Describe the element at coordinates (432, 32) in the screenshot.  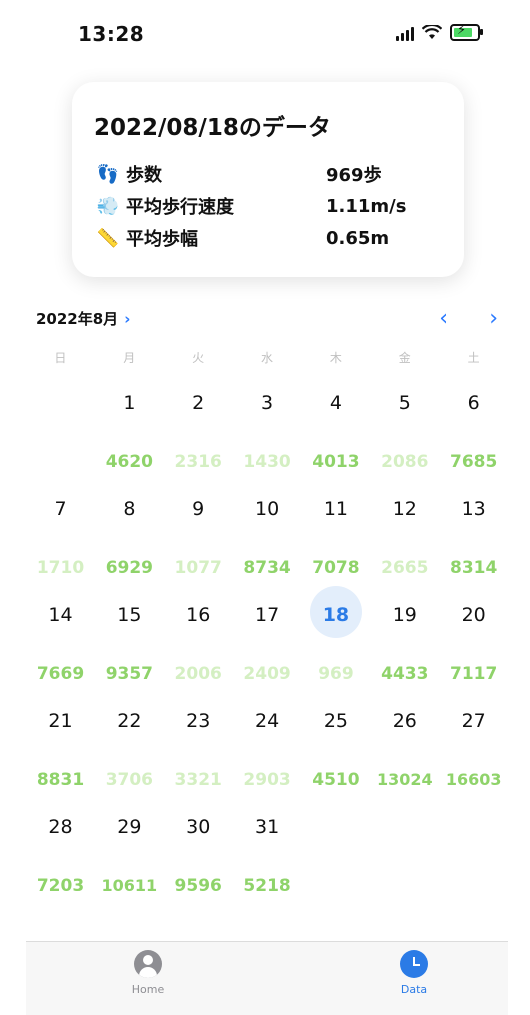
I see `wifi-icon` at that location.